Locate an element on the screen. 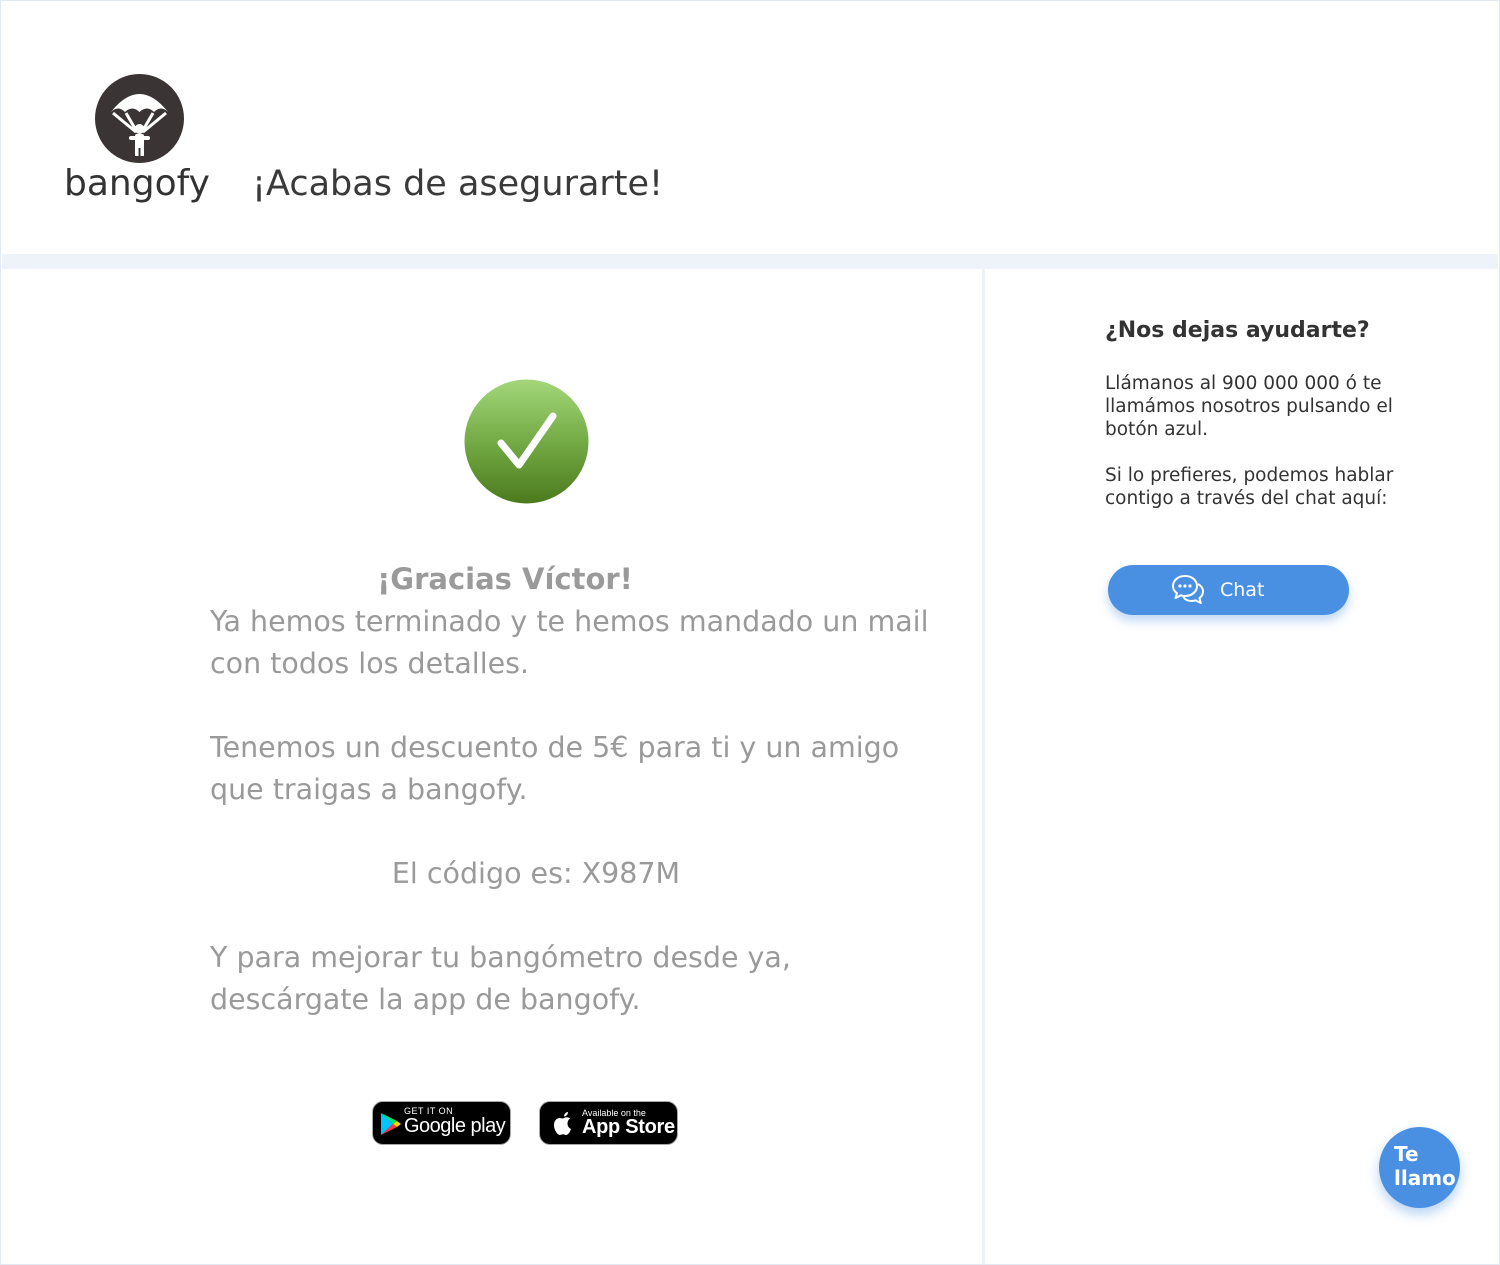  apple-icon is located at coordinates (562, 1123).